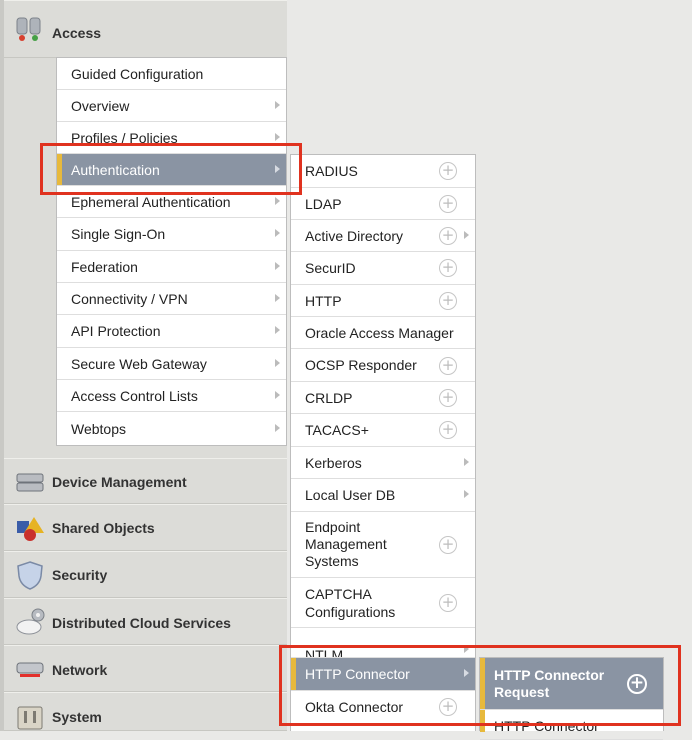 The height and width of the screenshot is (740, 692). I want to click on menu-item-connectivity-vpn: Connectivity / VPN, so click(171, 299).